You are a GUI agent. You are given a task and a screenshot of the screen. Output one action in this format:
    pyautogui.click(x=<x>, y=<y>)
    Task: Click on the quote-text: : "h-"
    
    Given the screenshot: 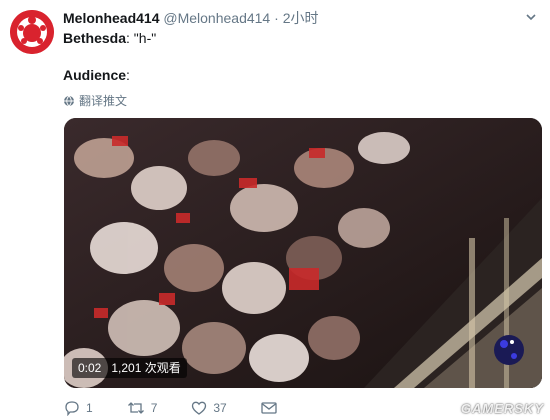 What is the action you would take?
    pyautogui.click(x=141, y=38)
    